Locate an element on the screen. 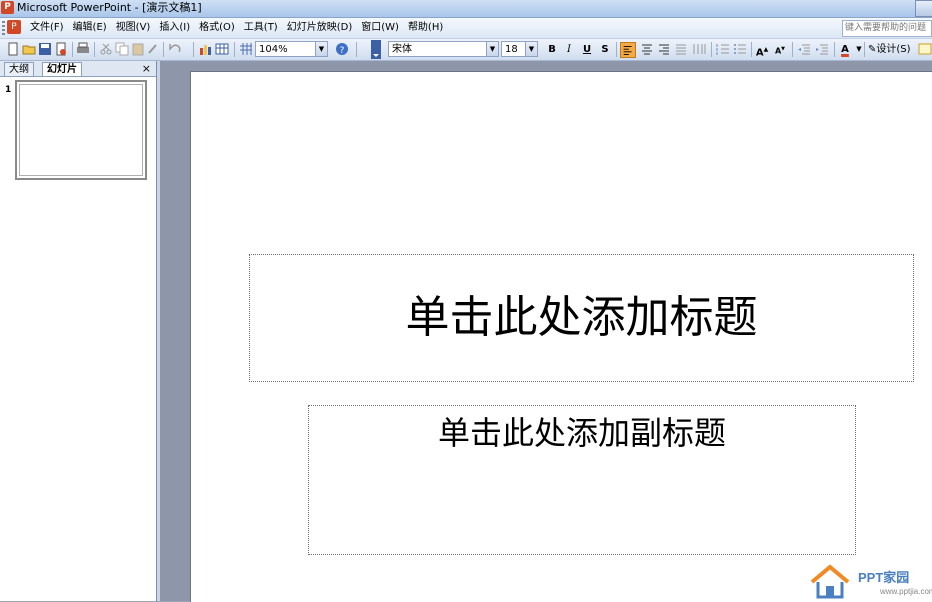 Image resolution: width=932 pixels, height=602 pixels. paste-icon is located at coordinates (138, 49).